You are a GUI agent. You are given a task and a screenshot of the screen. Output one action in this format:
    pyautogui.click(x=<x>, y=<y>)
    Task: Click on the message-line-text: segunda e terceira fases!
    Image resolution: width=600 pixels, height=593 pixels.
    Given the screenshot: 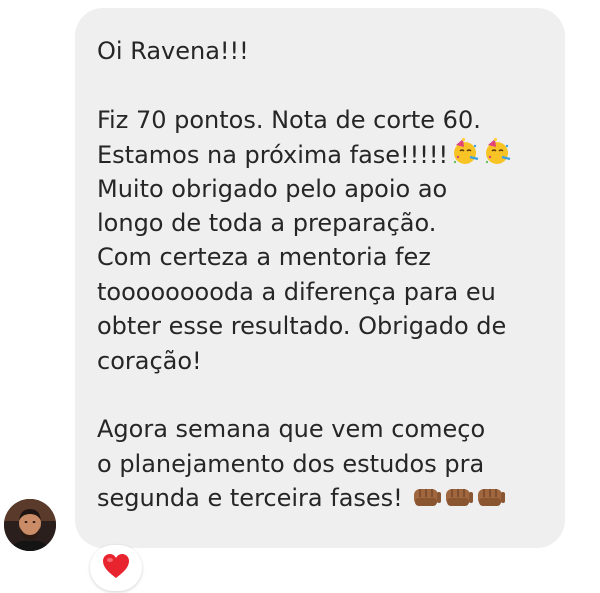 What is the action you would take?
    pyautogui.click(x=250, y=498)
    